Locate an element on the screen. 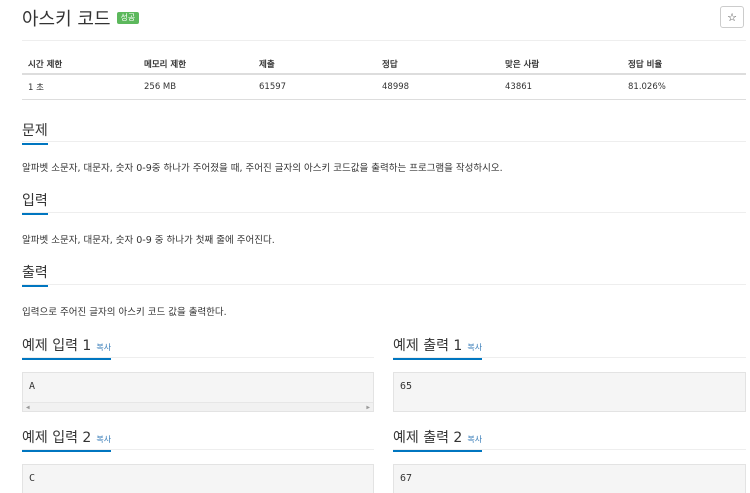 The height and width of the screenshot is (493, 750). copy-sample-input-2-button: 복사 is located at coordinates (103, 439).